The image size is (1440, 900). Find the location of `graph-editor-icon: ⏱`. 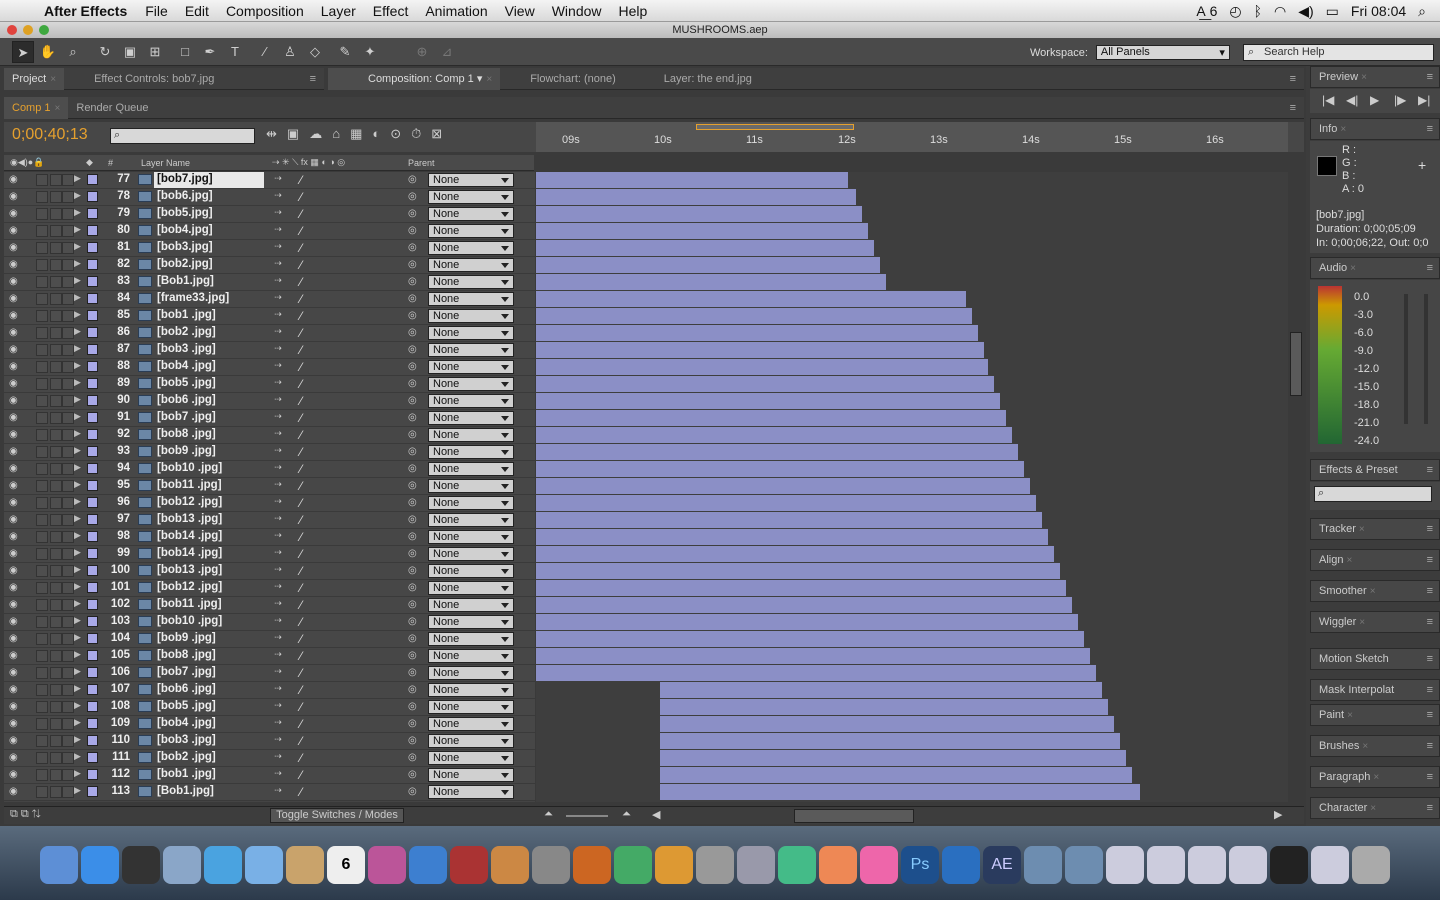

graph-editor-icon: ⏱ is located at coordinates (416, 134).